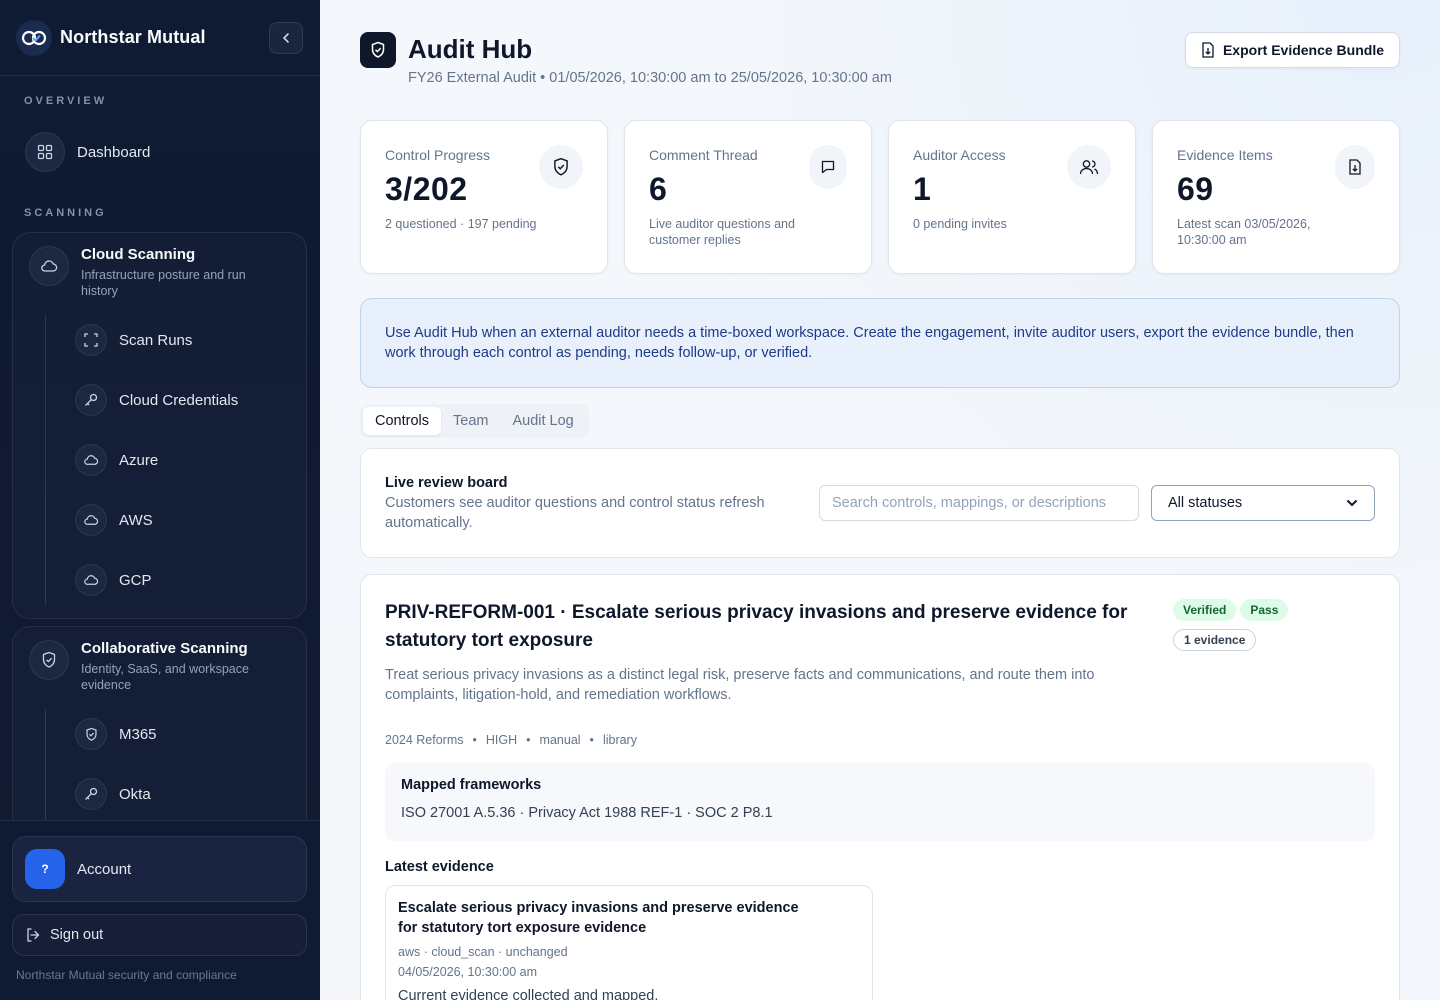 The width and height of the screenshot is (1440, 1000). What do you see at coordinates (113, 580) in the screenshot?
I see `sidebar-item-gcp: GCP` at bounding box center [113, 580].